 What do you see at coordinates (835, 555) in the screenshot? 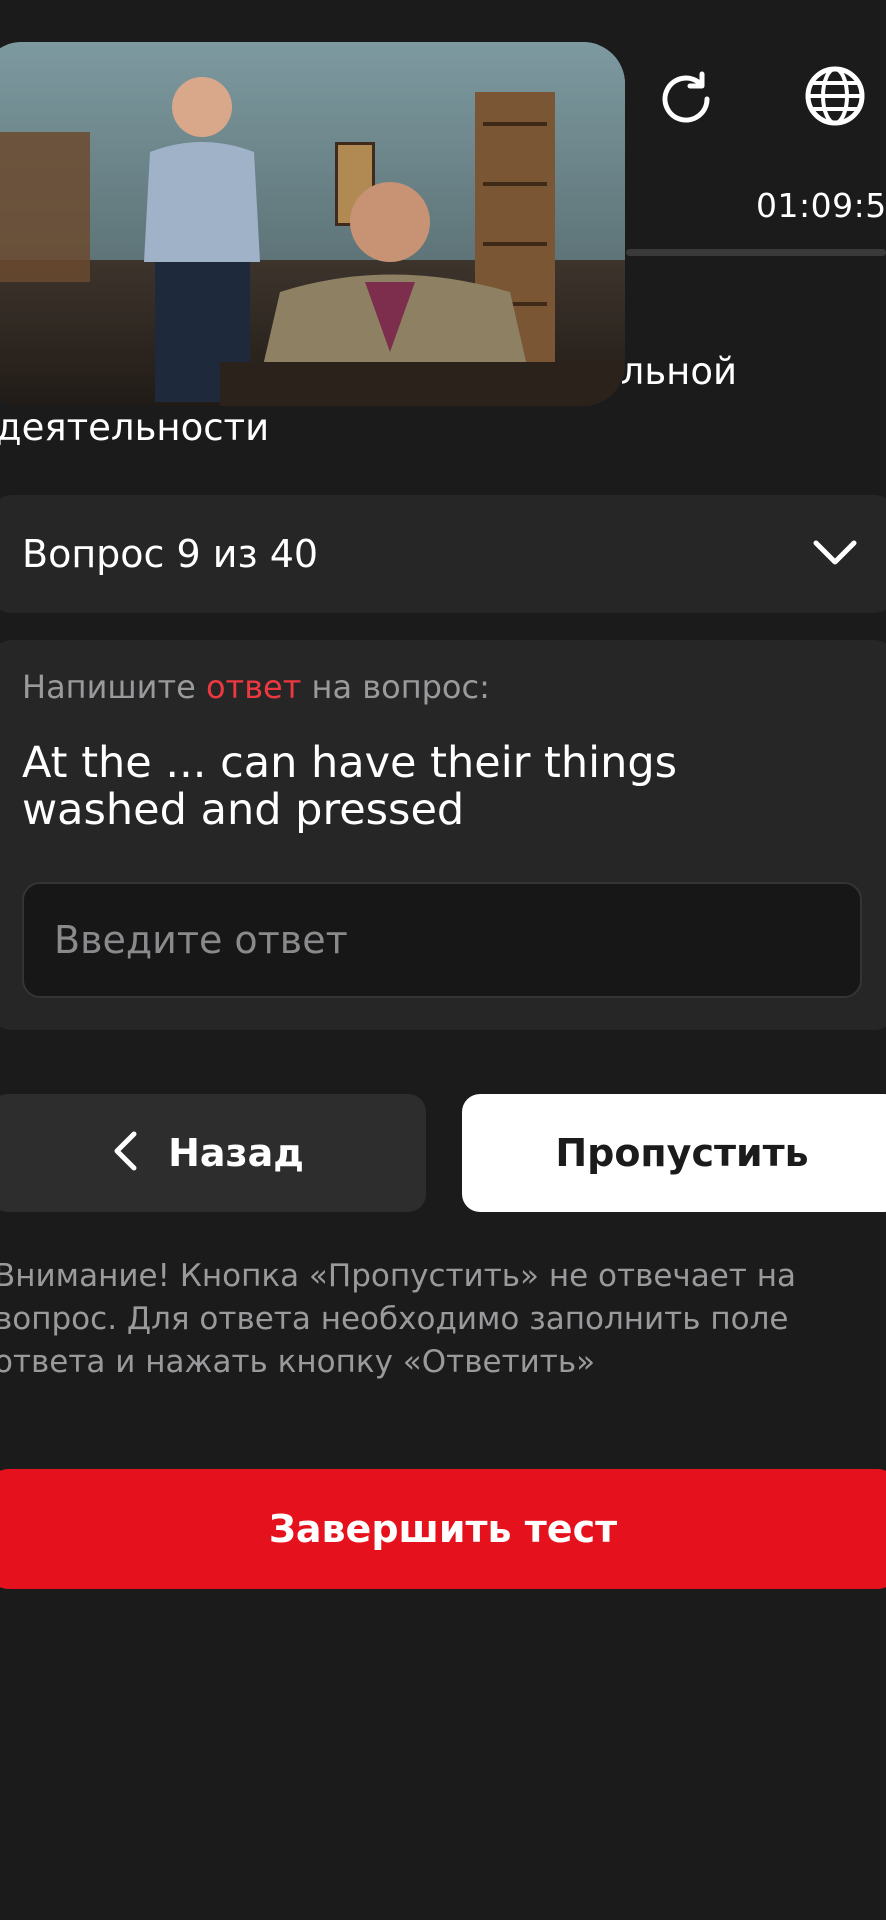
I see `chevron-down-icon` at bounding box center [835, 555].